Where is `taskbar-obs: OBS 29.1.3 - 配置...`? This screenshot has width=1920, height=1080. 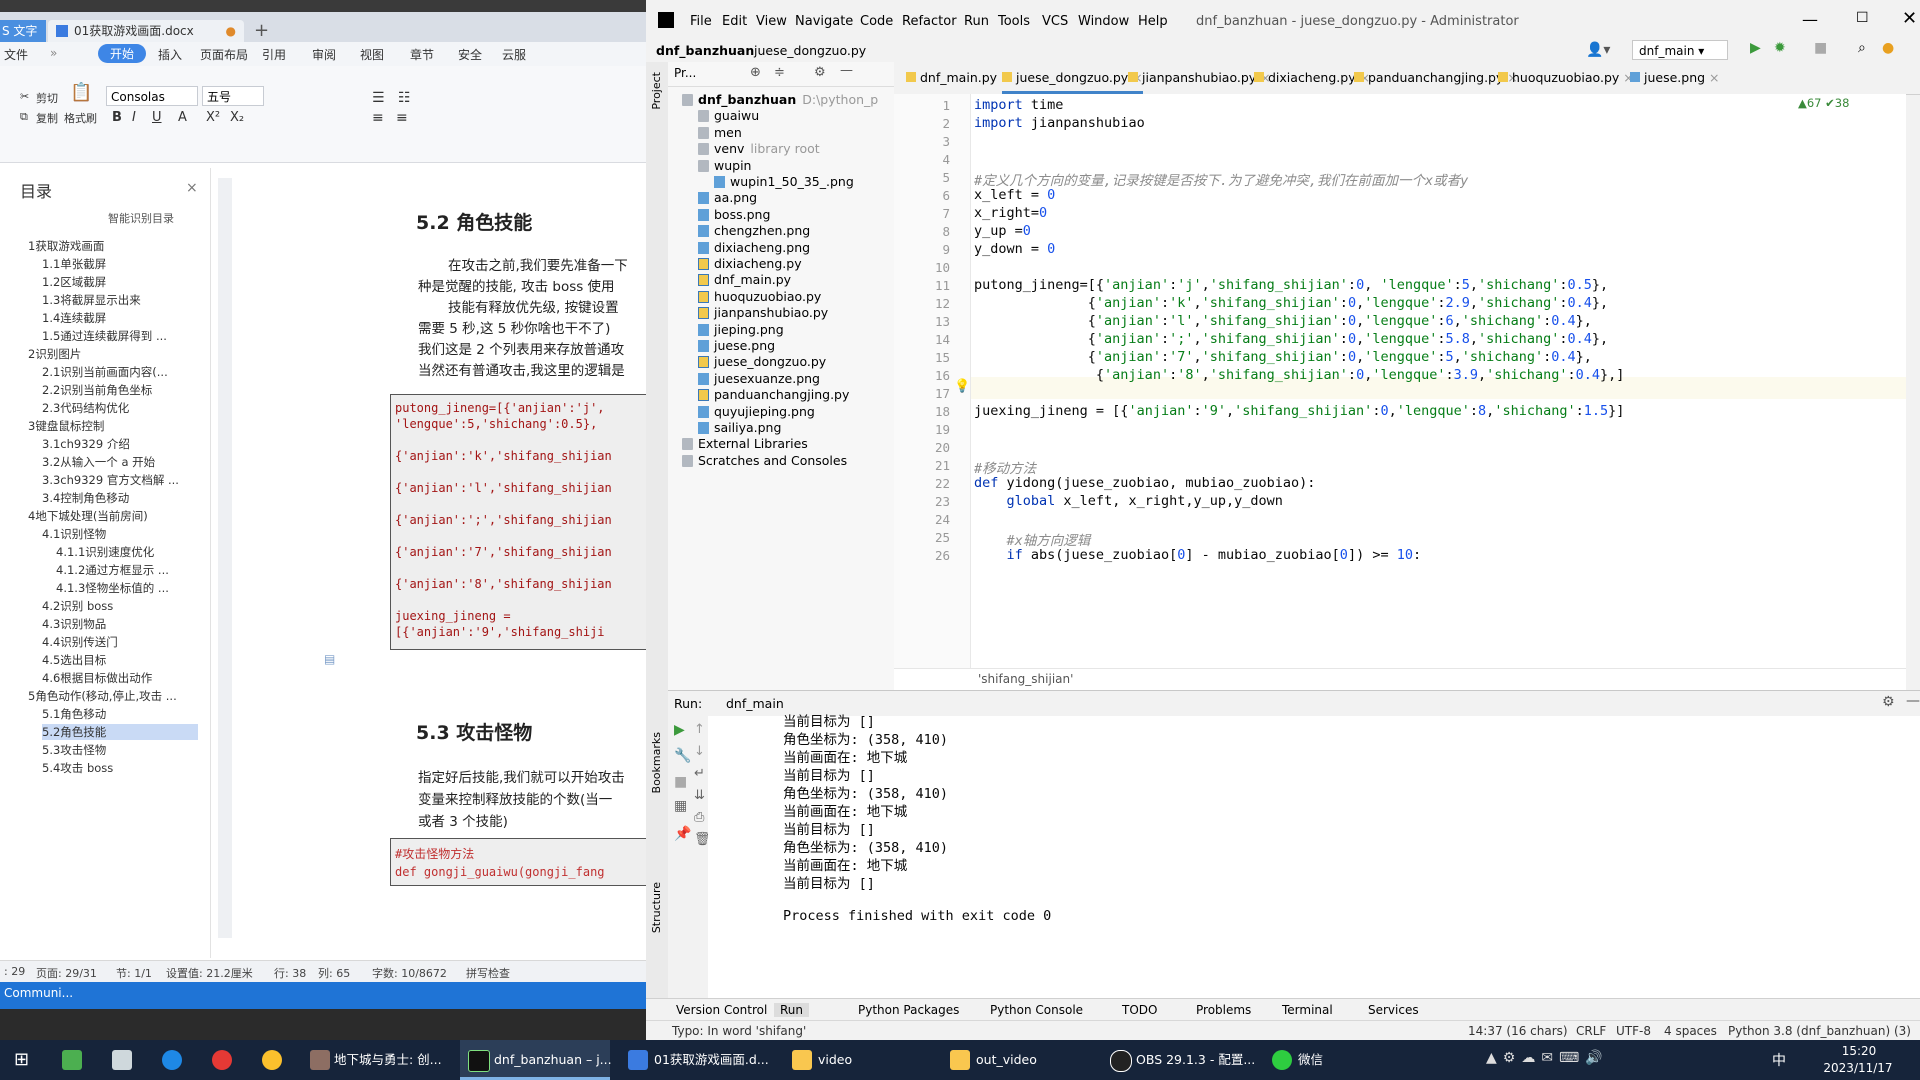
taskbar-obs: OBS 29.1.3 - 配置... is located at coordinates (1195, 1060).